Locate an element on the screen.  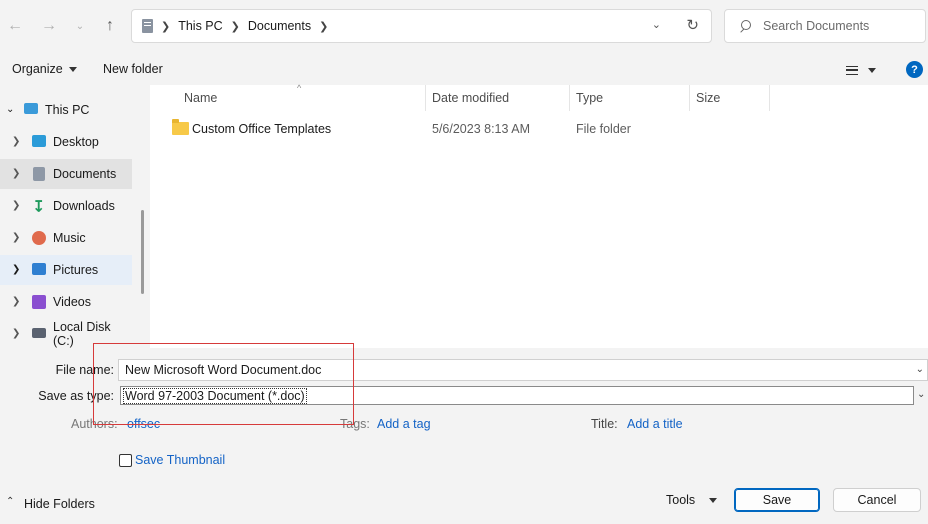
file-date: 5/6/2023 8:13 AM is located at coordinates (481, 129).